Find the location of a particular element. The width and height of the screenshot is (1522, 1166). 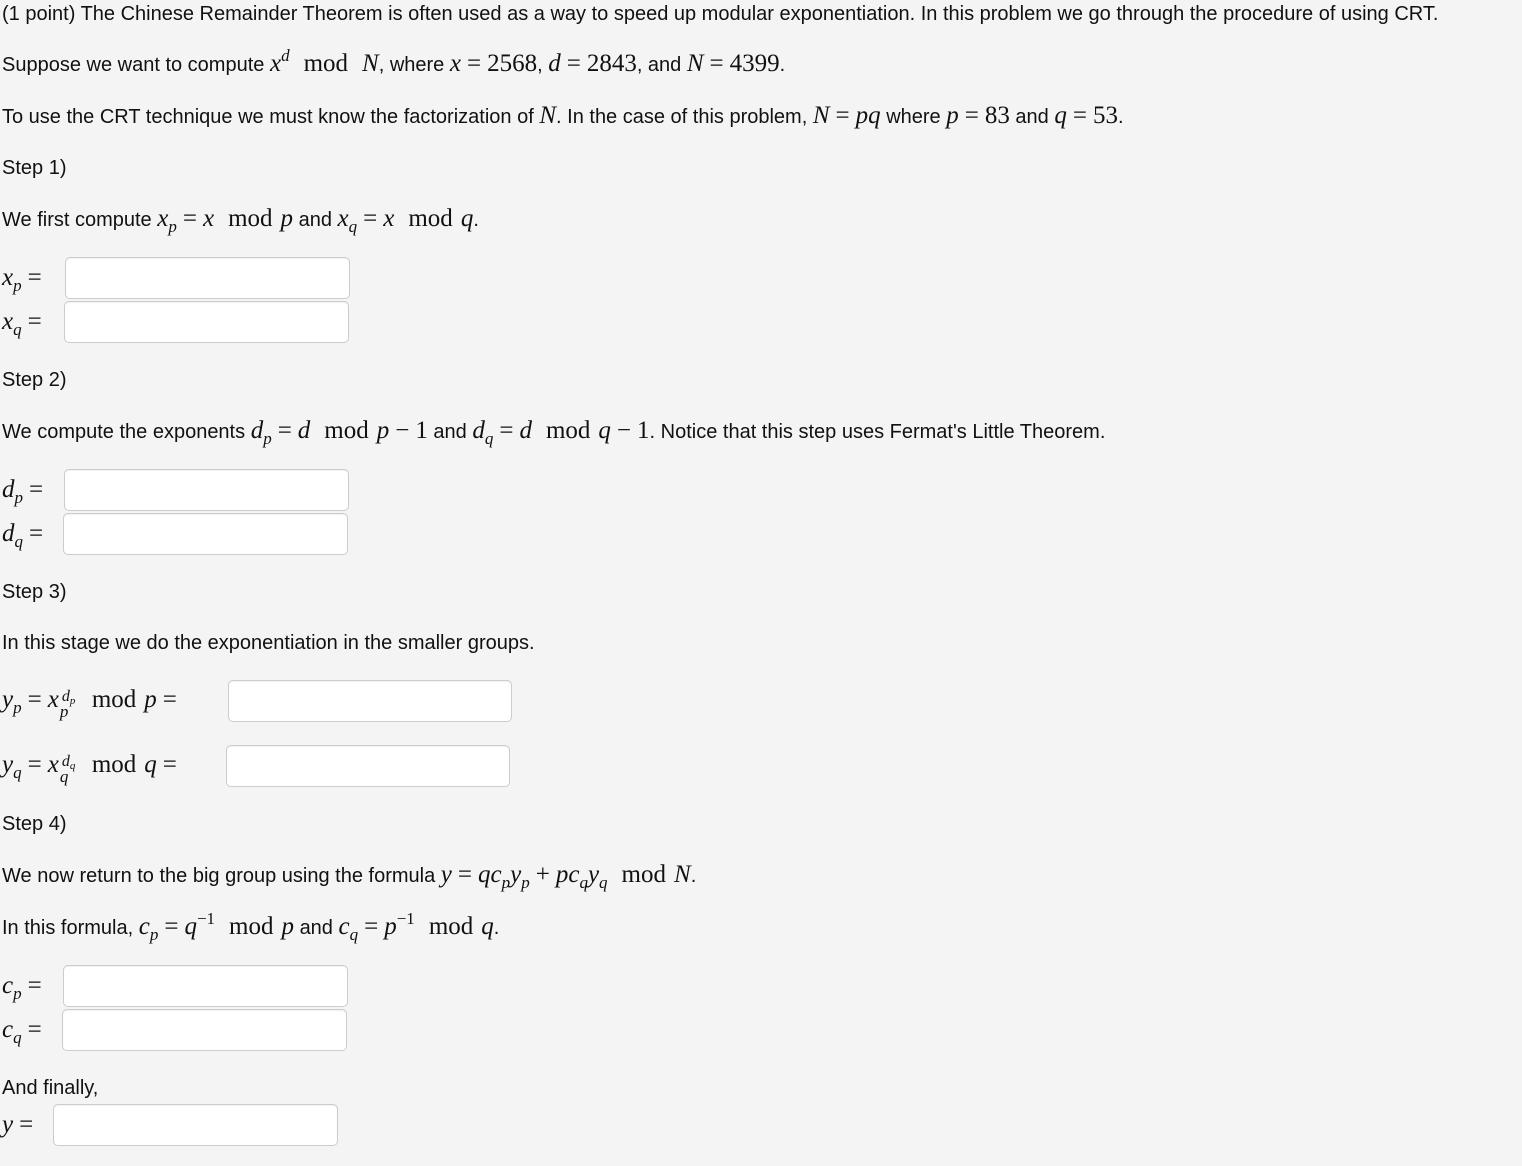

p-value: 83 is located at coordinates (997, 115).